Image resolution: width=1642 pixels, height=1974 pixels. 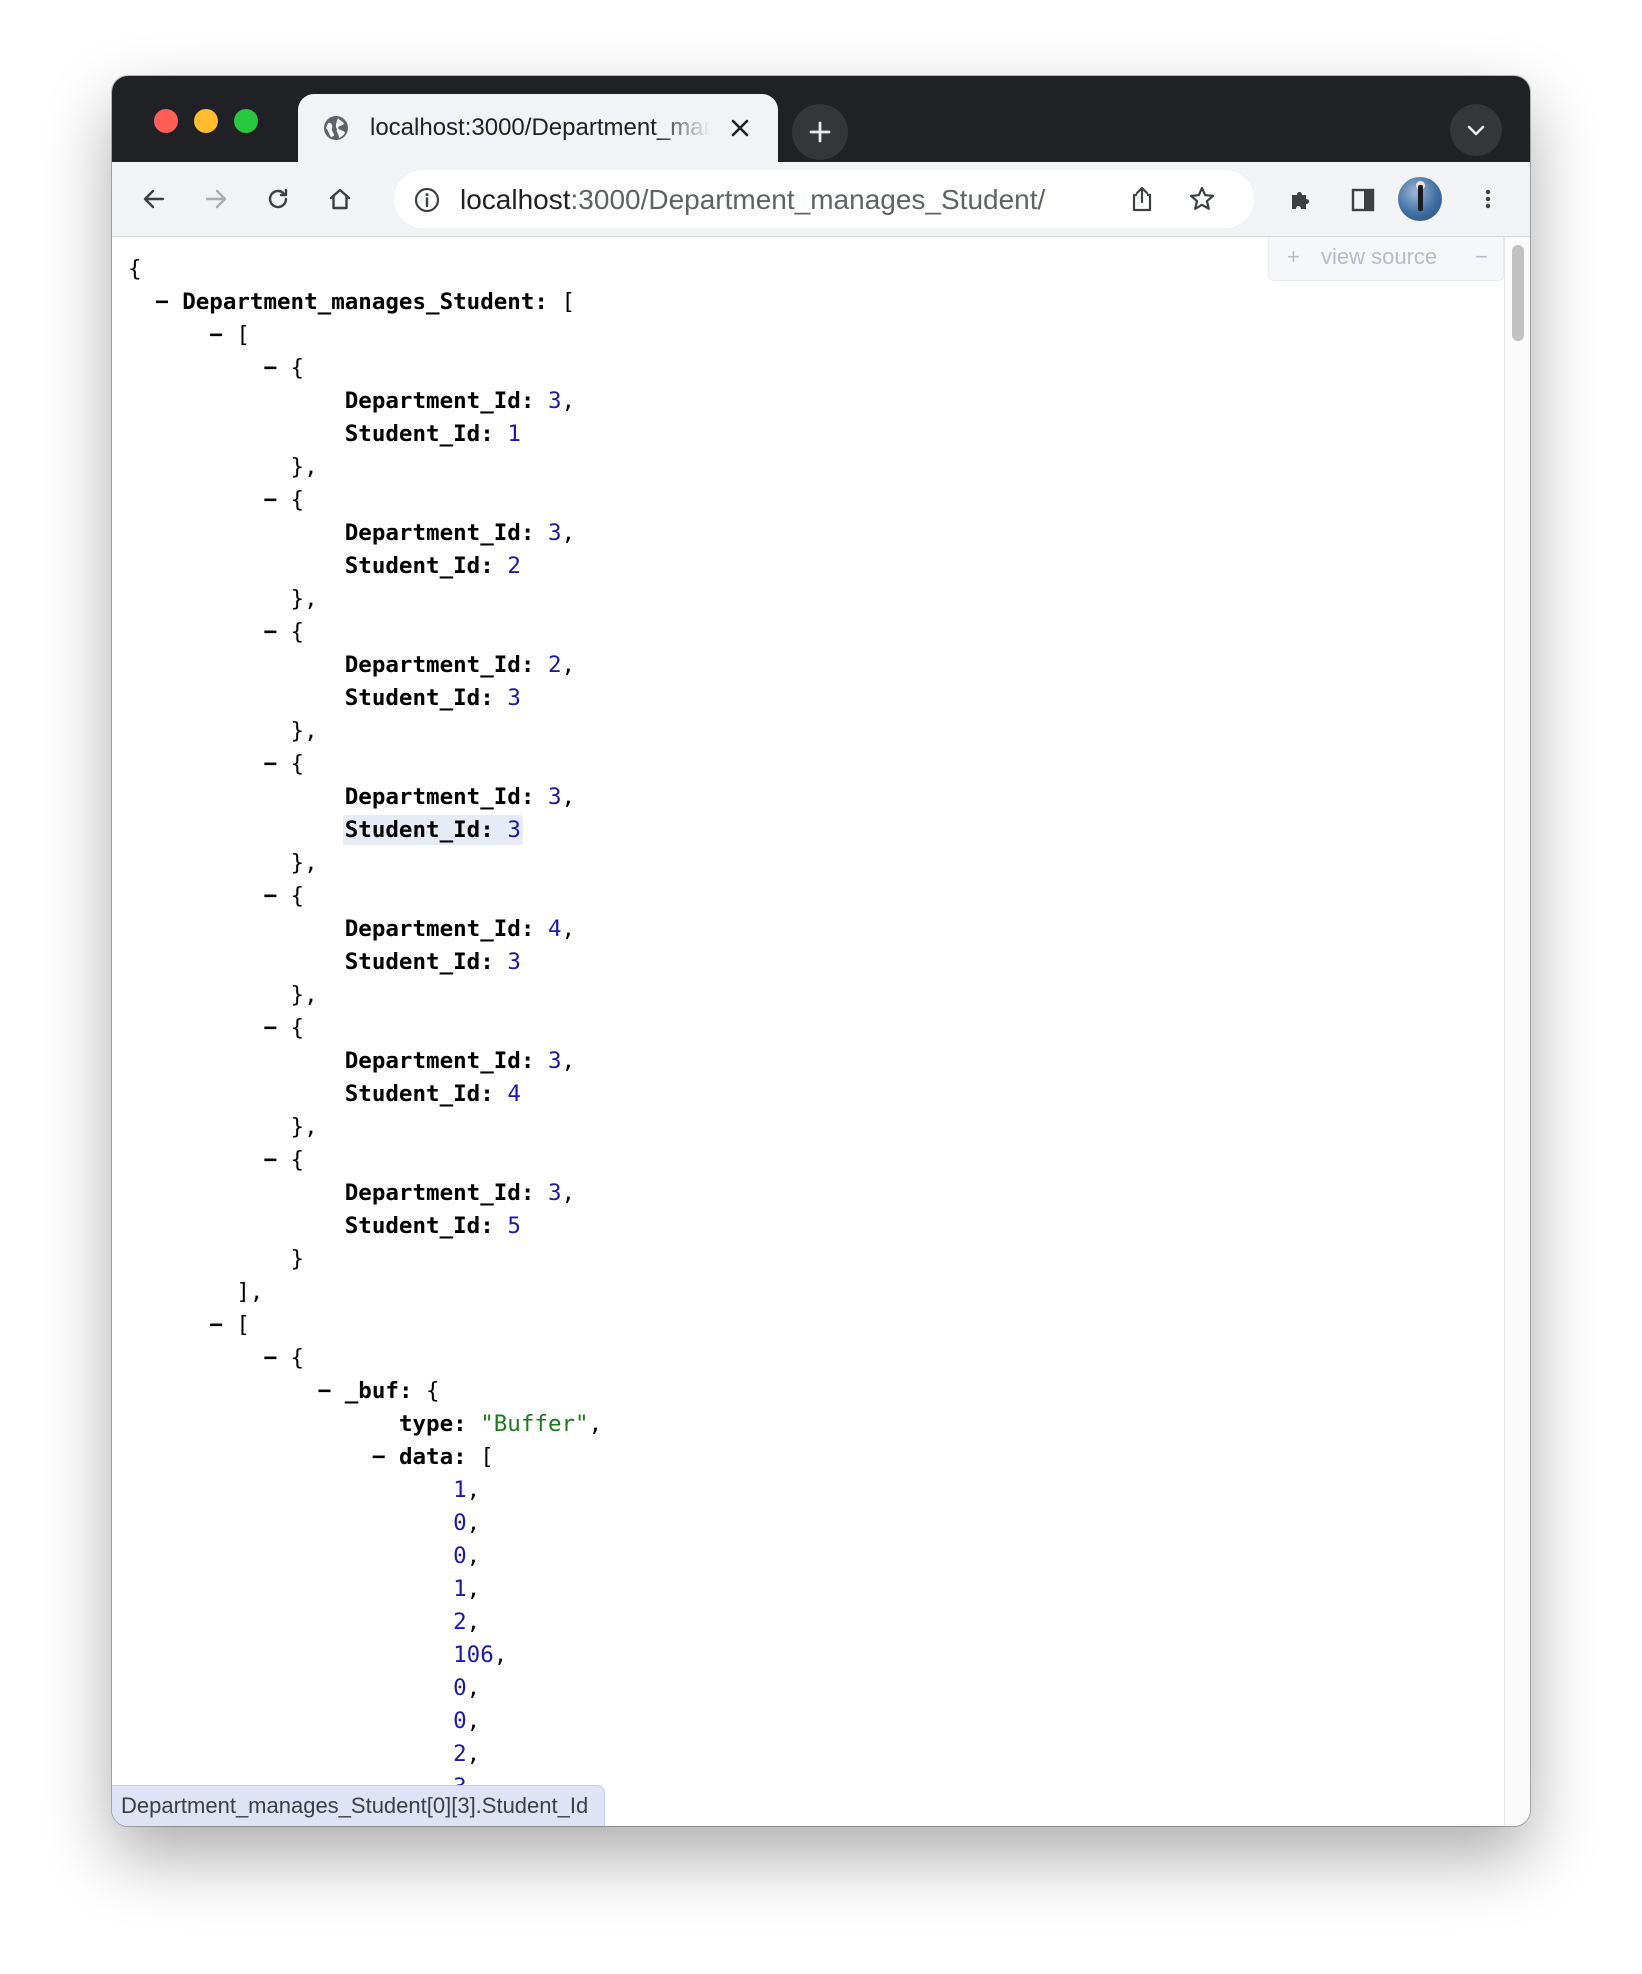 I want to click on collapse-all-icon: −, so click(x=1481, y=257).